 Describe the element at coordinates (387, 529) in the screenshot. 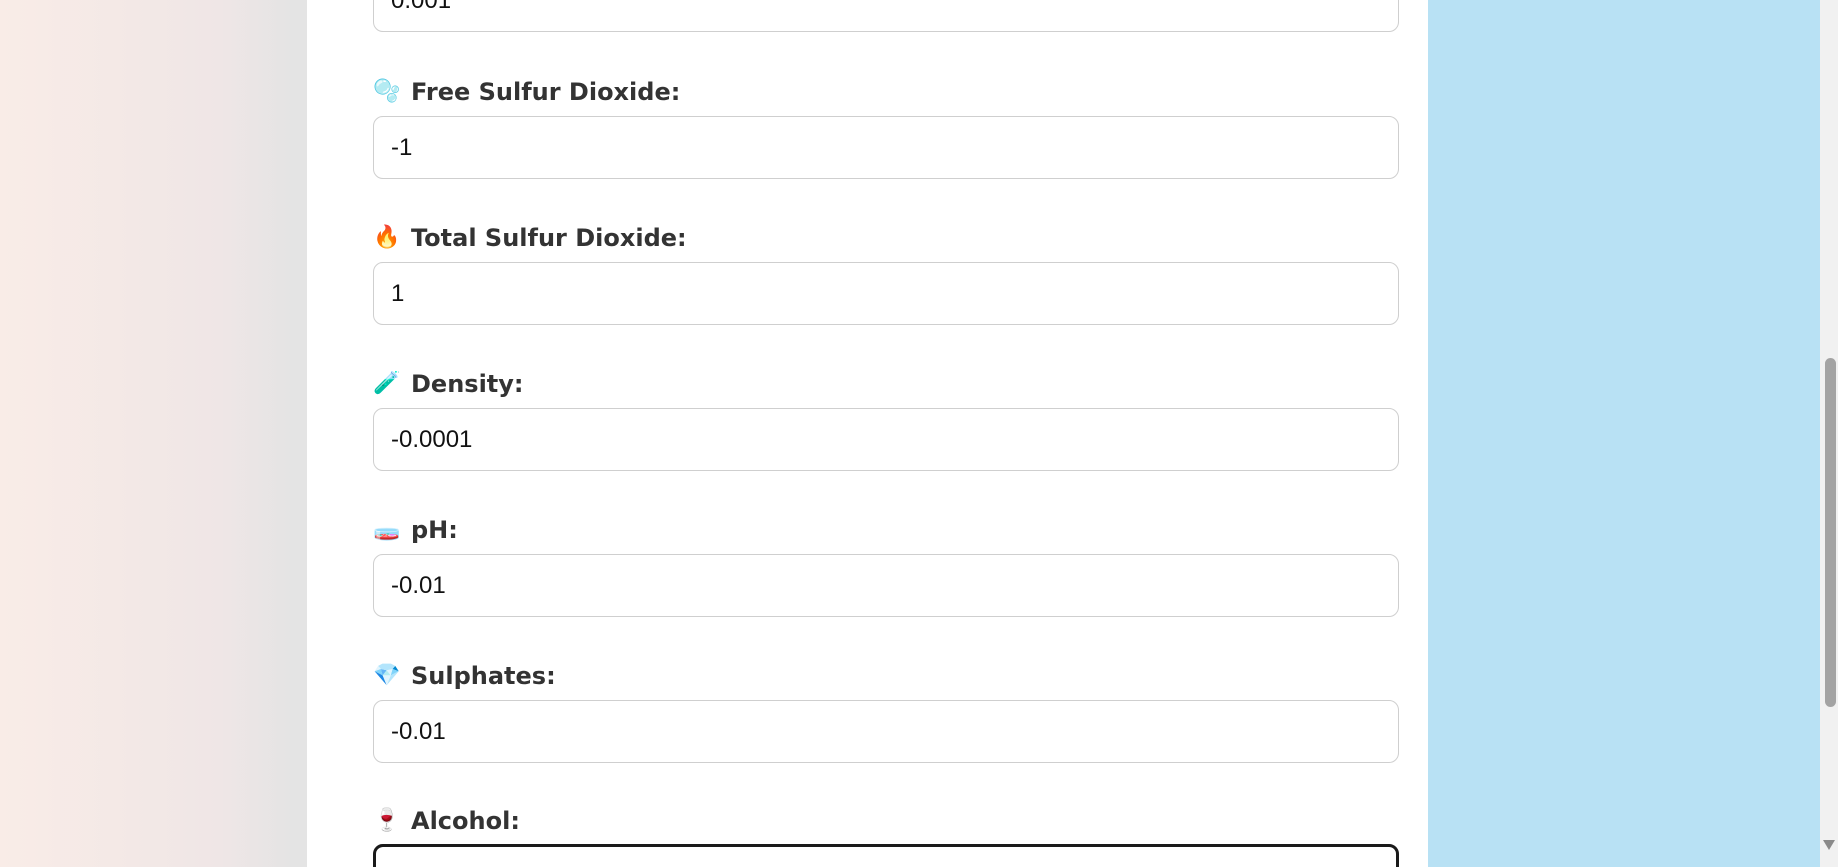

I see `ph-icon: 🧫` at that location.